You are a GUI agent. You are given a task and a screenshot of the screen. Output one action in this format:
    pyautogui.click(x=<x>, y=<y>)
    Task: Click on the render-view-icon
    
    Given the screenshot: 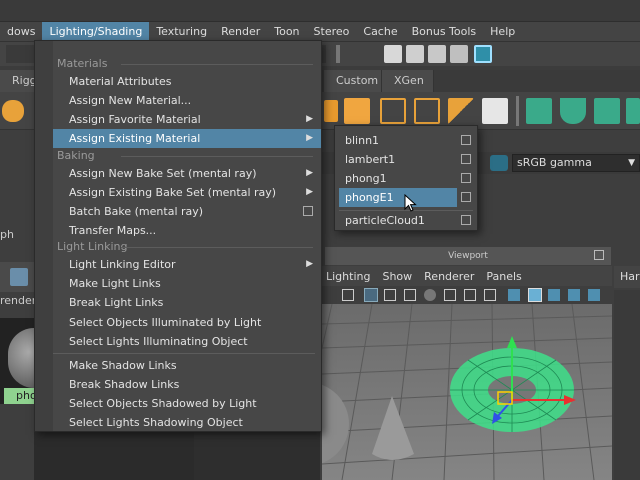 What is the action you would take?
    pyautogui.click(x=393, y=54)
    